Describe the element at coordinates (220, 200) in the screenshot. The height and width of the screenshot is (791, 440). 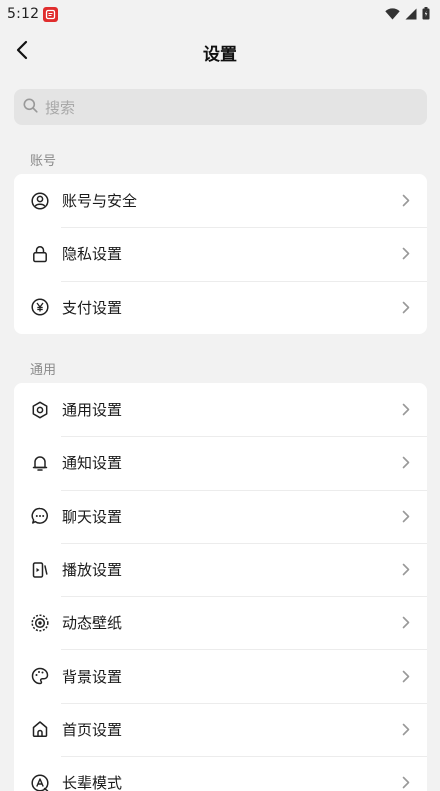
I see `settings-item-account-security: 账号与安全` at that location.